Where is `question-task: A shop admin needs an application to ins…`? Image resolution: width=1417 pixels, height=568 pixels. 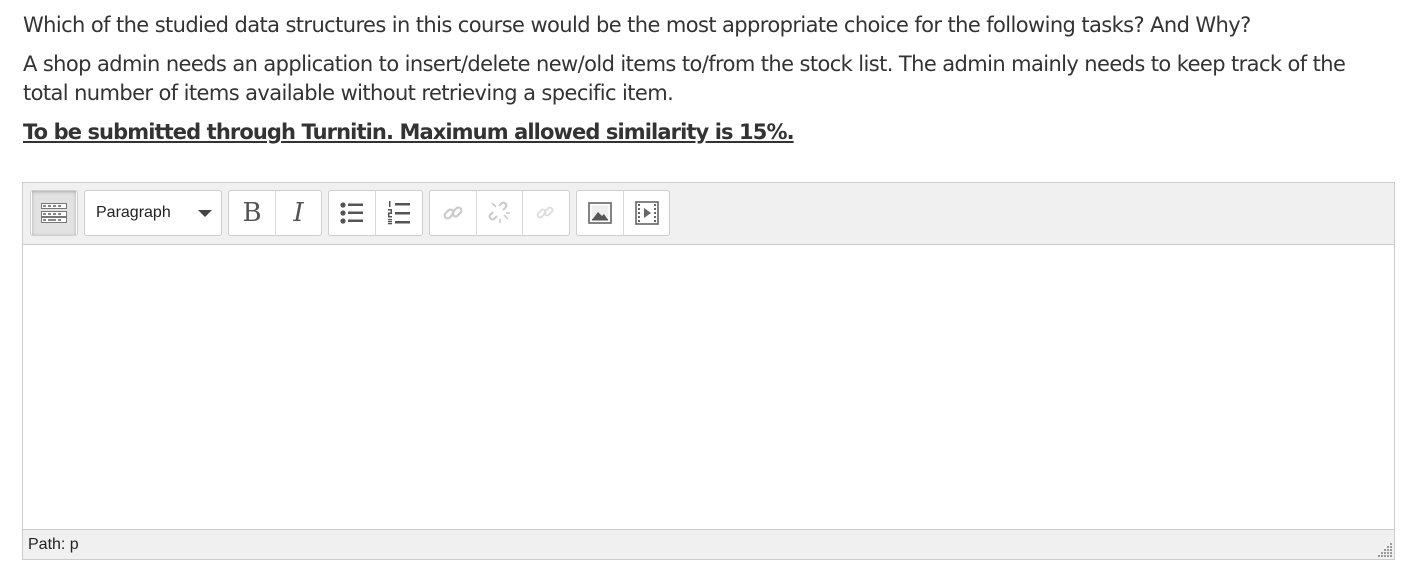 question-task: A shop admin needs an application to ins… is located at coordinates (684, 78).